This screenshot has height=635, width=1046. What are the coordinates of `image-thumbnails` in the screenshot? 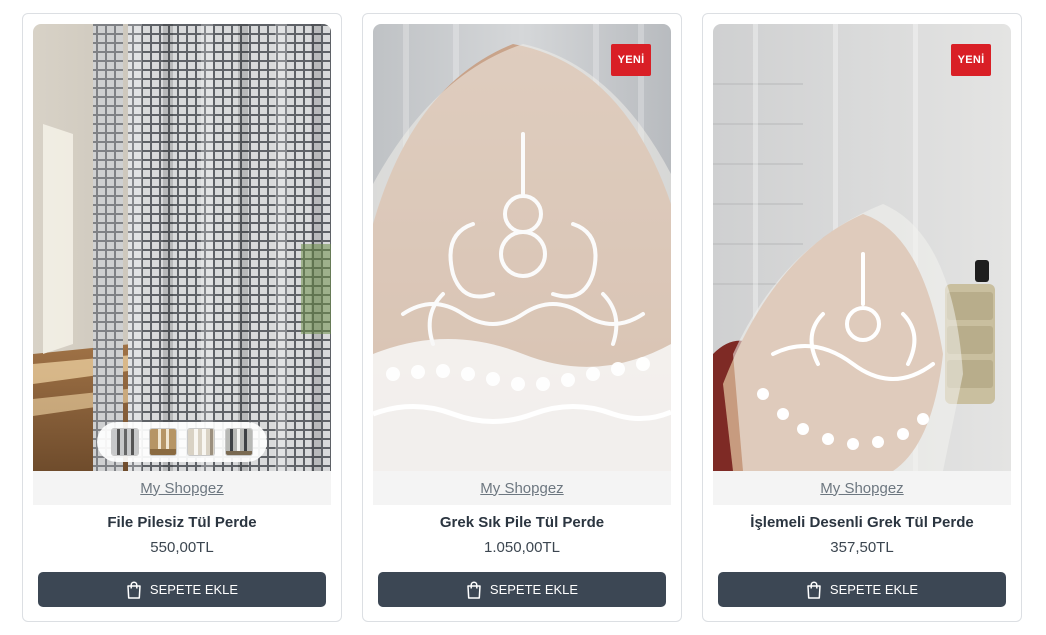 It's located at (182, 442).